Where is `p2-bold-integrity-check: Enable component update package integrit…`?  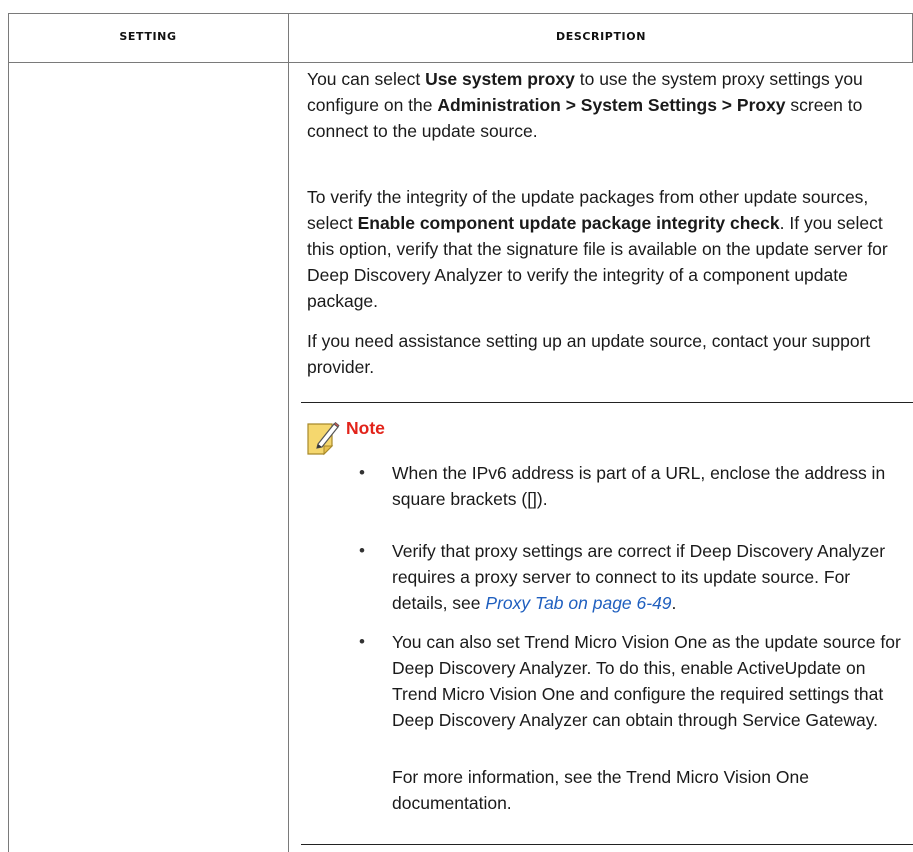
p2-bold-integrity-check: Enable component update package integrit… is located at coordinates (568, 223).